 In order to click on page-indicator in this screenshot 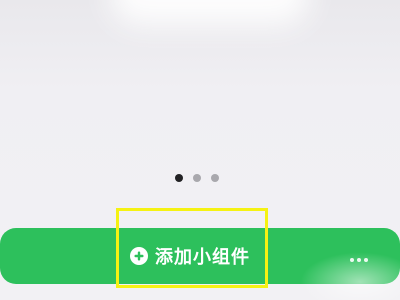, I will do `click(197, 178)`.